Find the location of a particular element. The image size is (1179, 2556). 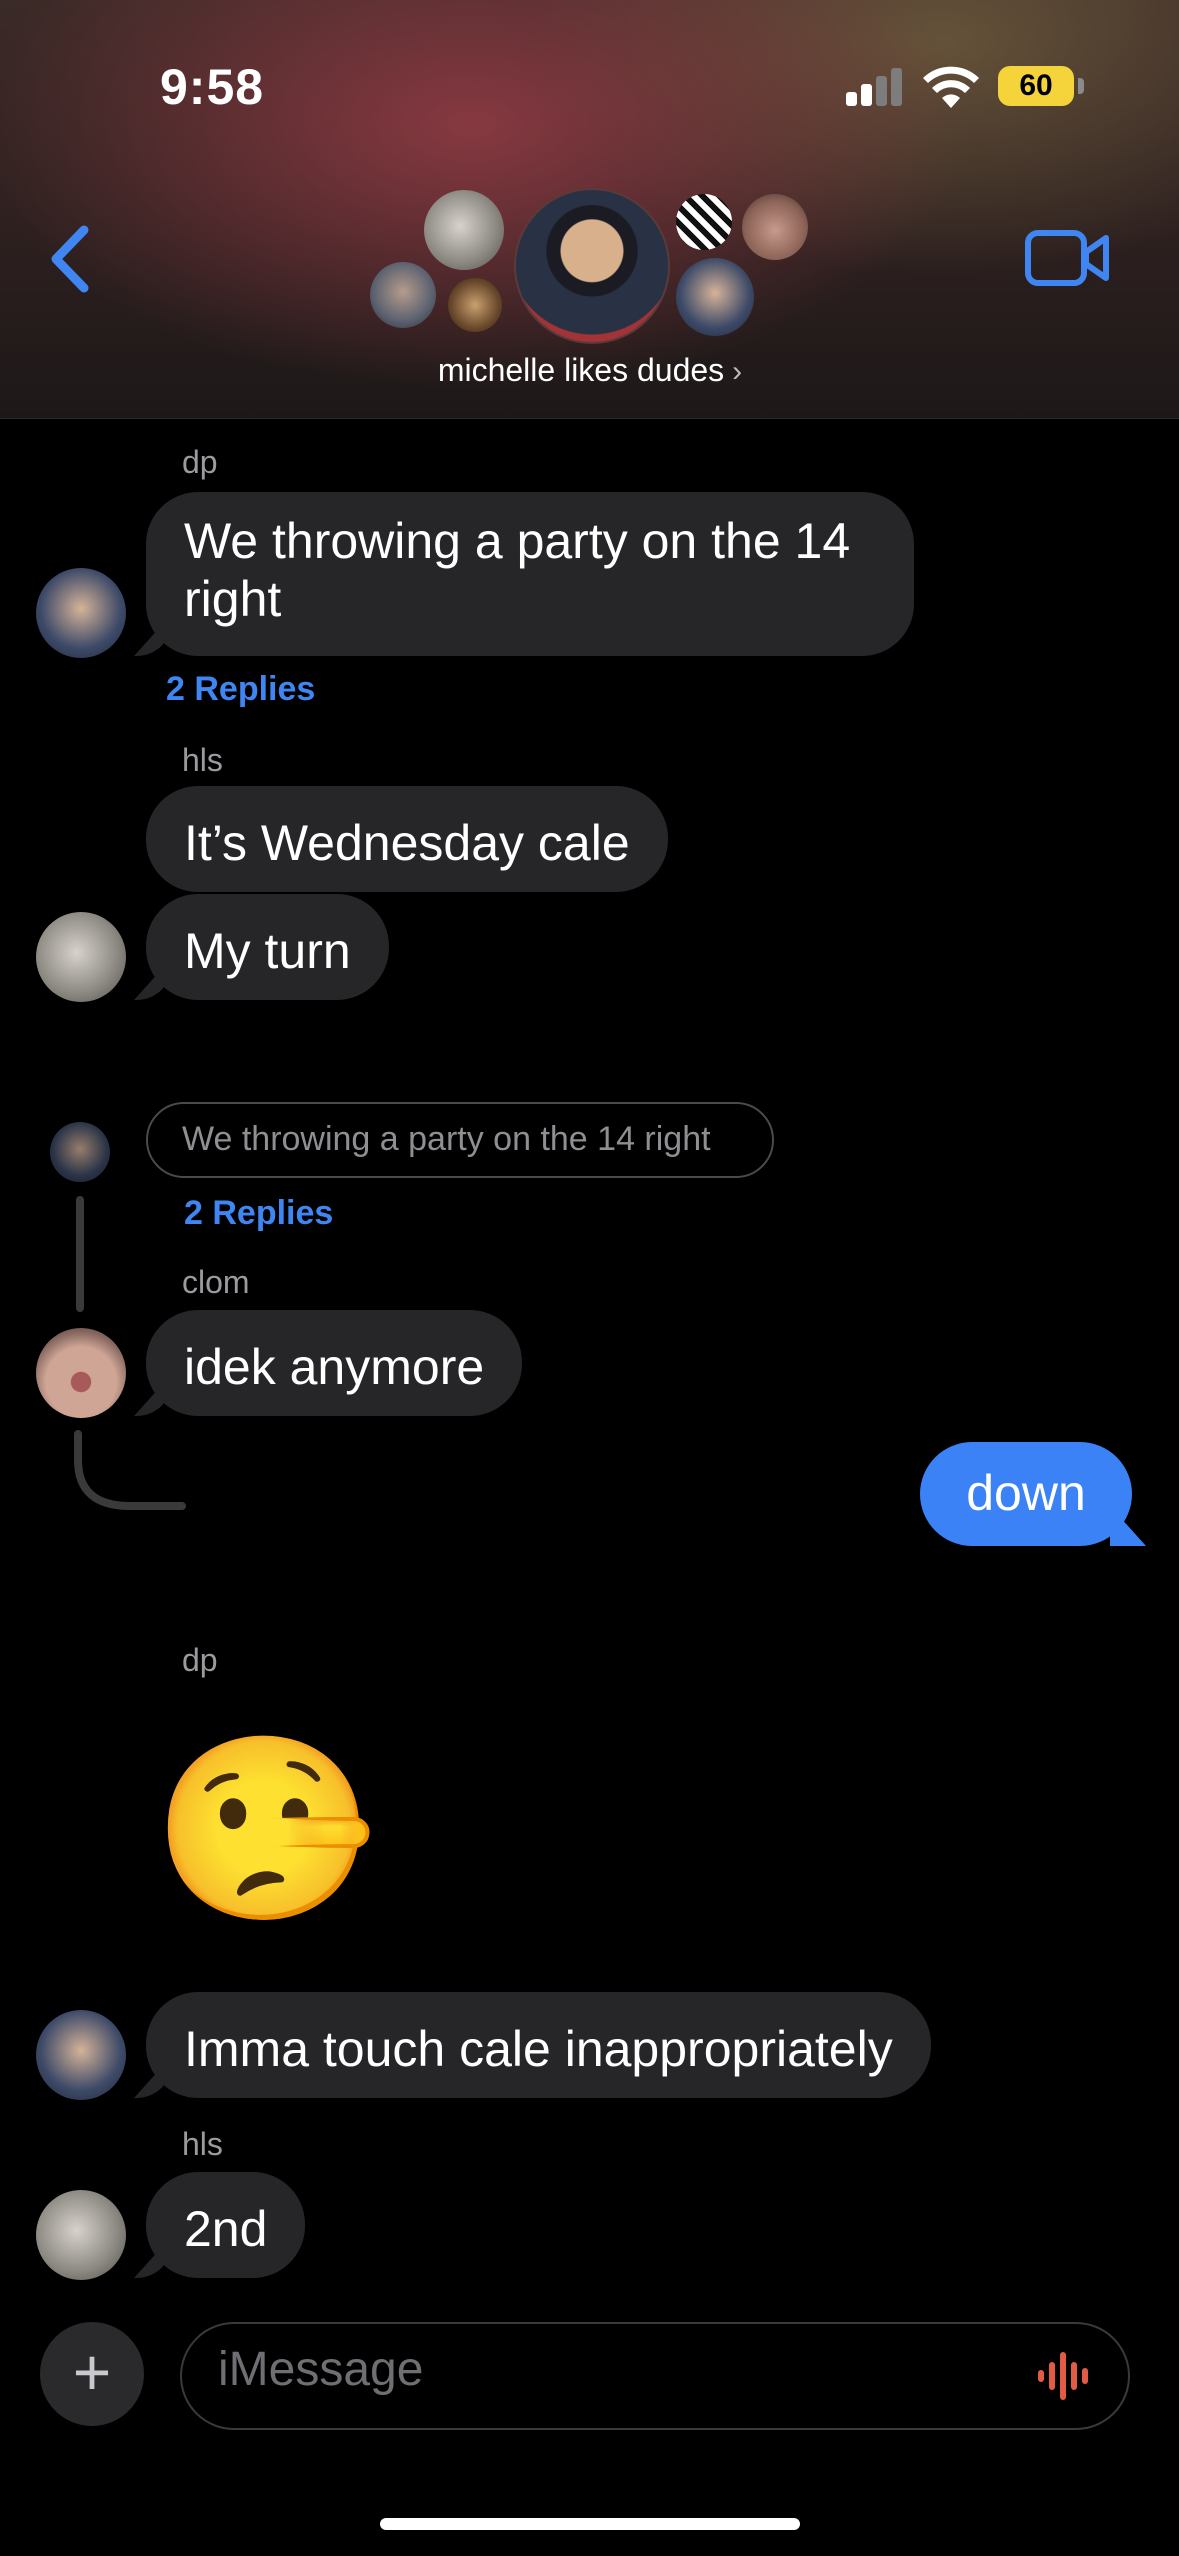

message-text: Imma touch cale inappropriately is located at coordinates (538, 2049).